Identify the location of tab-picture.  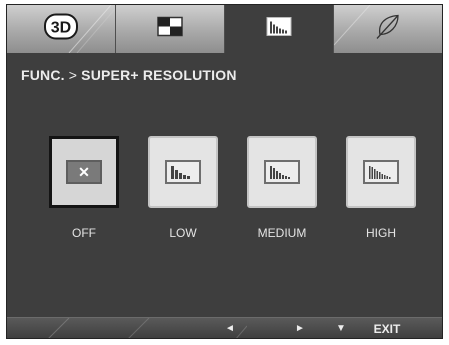
(170, 29).